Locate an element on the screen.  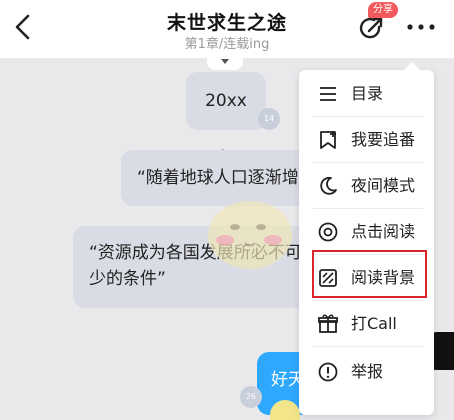
share-icon is located at coordinates (372, 29).